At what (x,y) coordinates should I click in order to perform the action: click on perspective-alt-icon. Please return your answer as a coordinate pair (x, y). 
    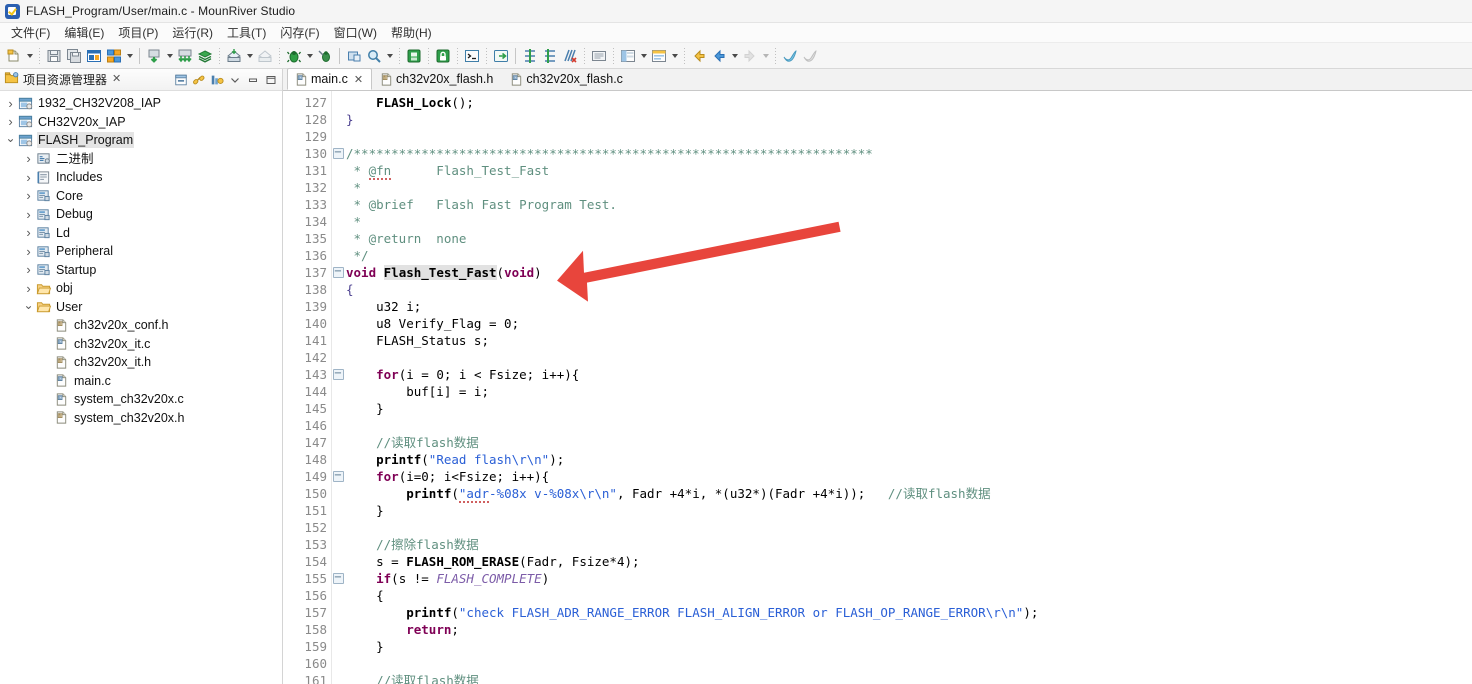
    Looking at the image, I should click on (659, 56).